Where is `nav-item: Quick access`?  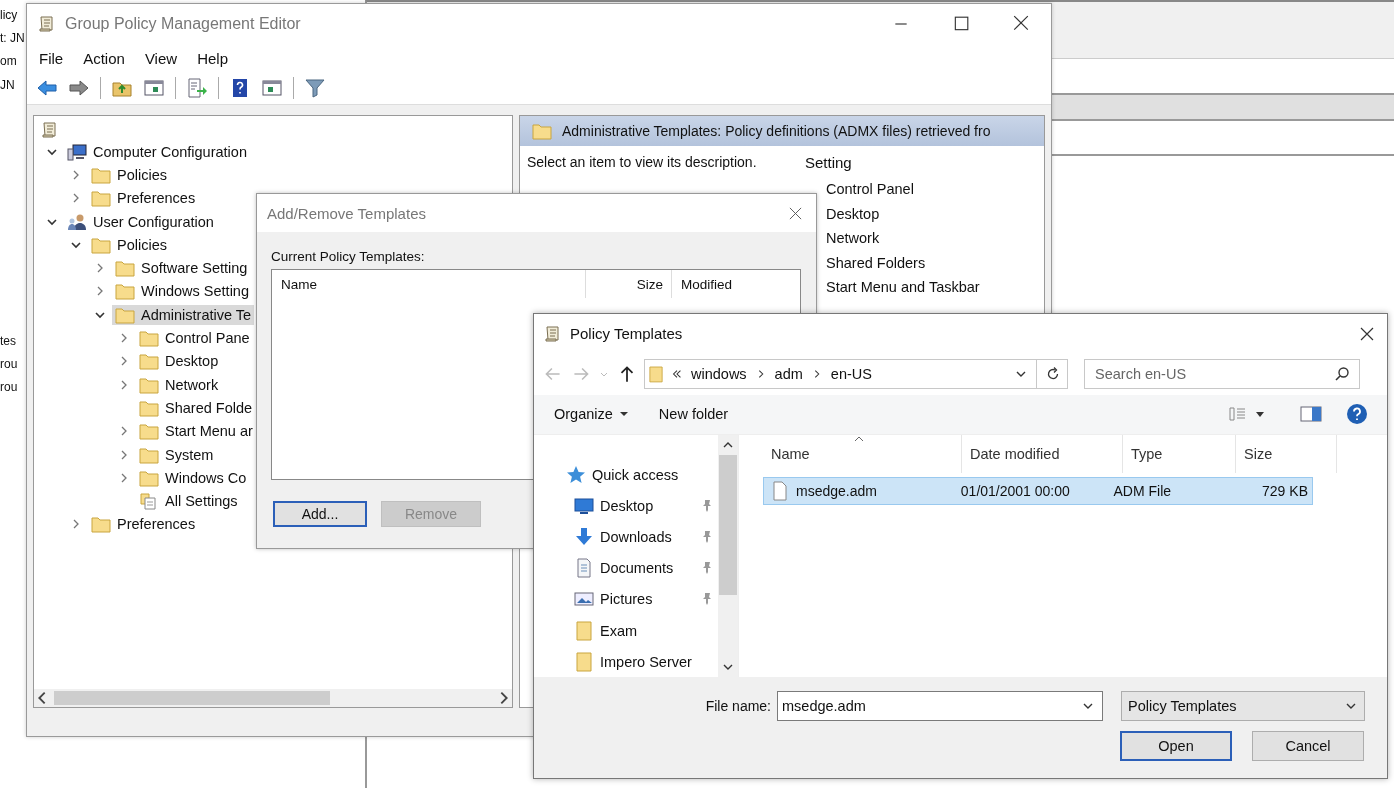
nav-item: Quick access is located at coordinates (622, 474).